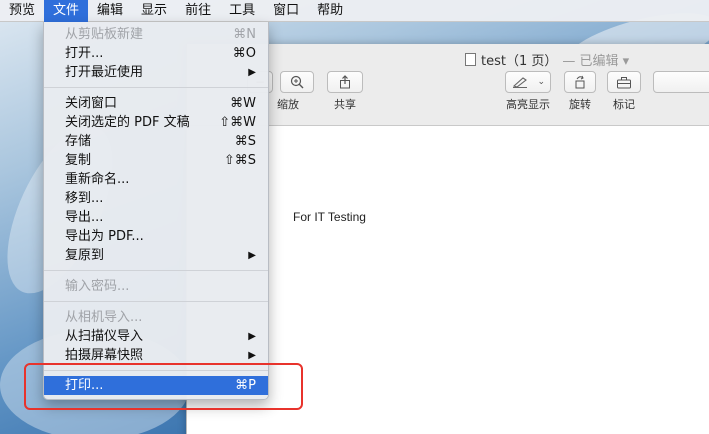 Image resolution: width=709 pixels, height=434 pixels. What do you see at coordinates (470, 59) in the screenshot?
I see `document-icon` at bounding box center [470, 59].